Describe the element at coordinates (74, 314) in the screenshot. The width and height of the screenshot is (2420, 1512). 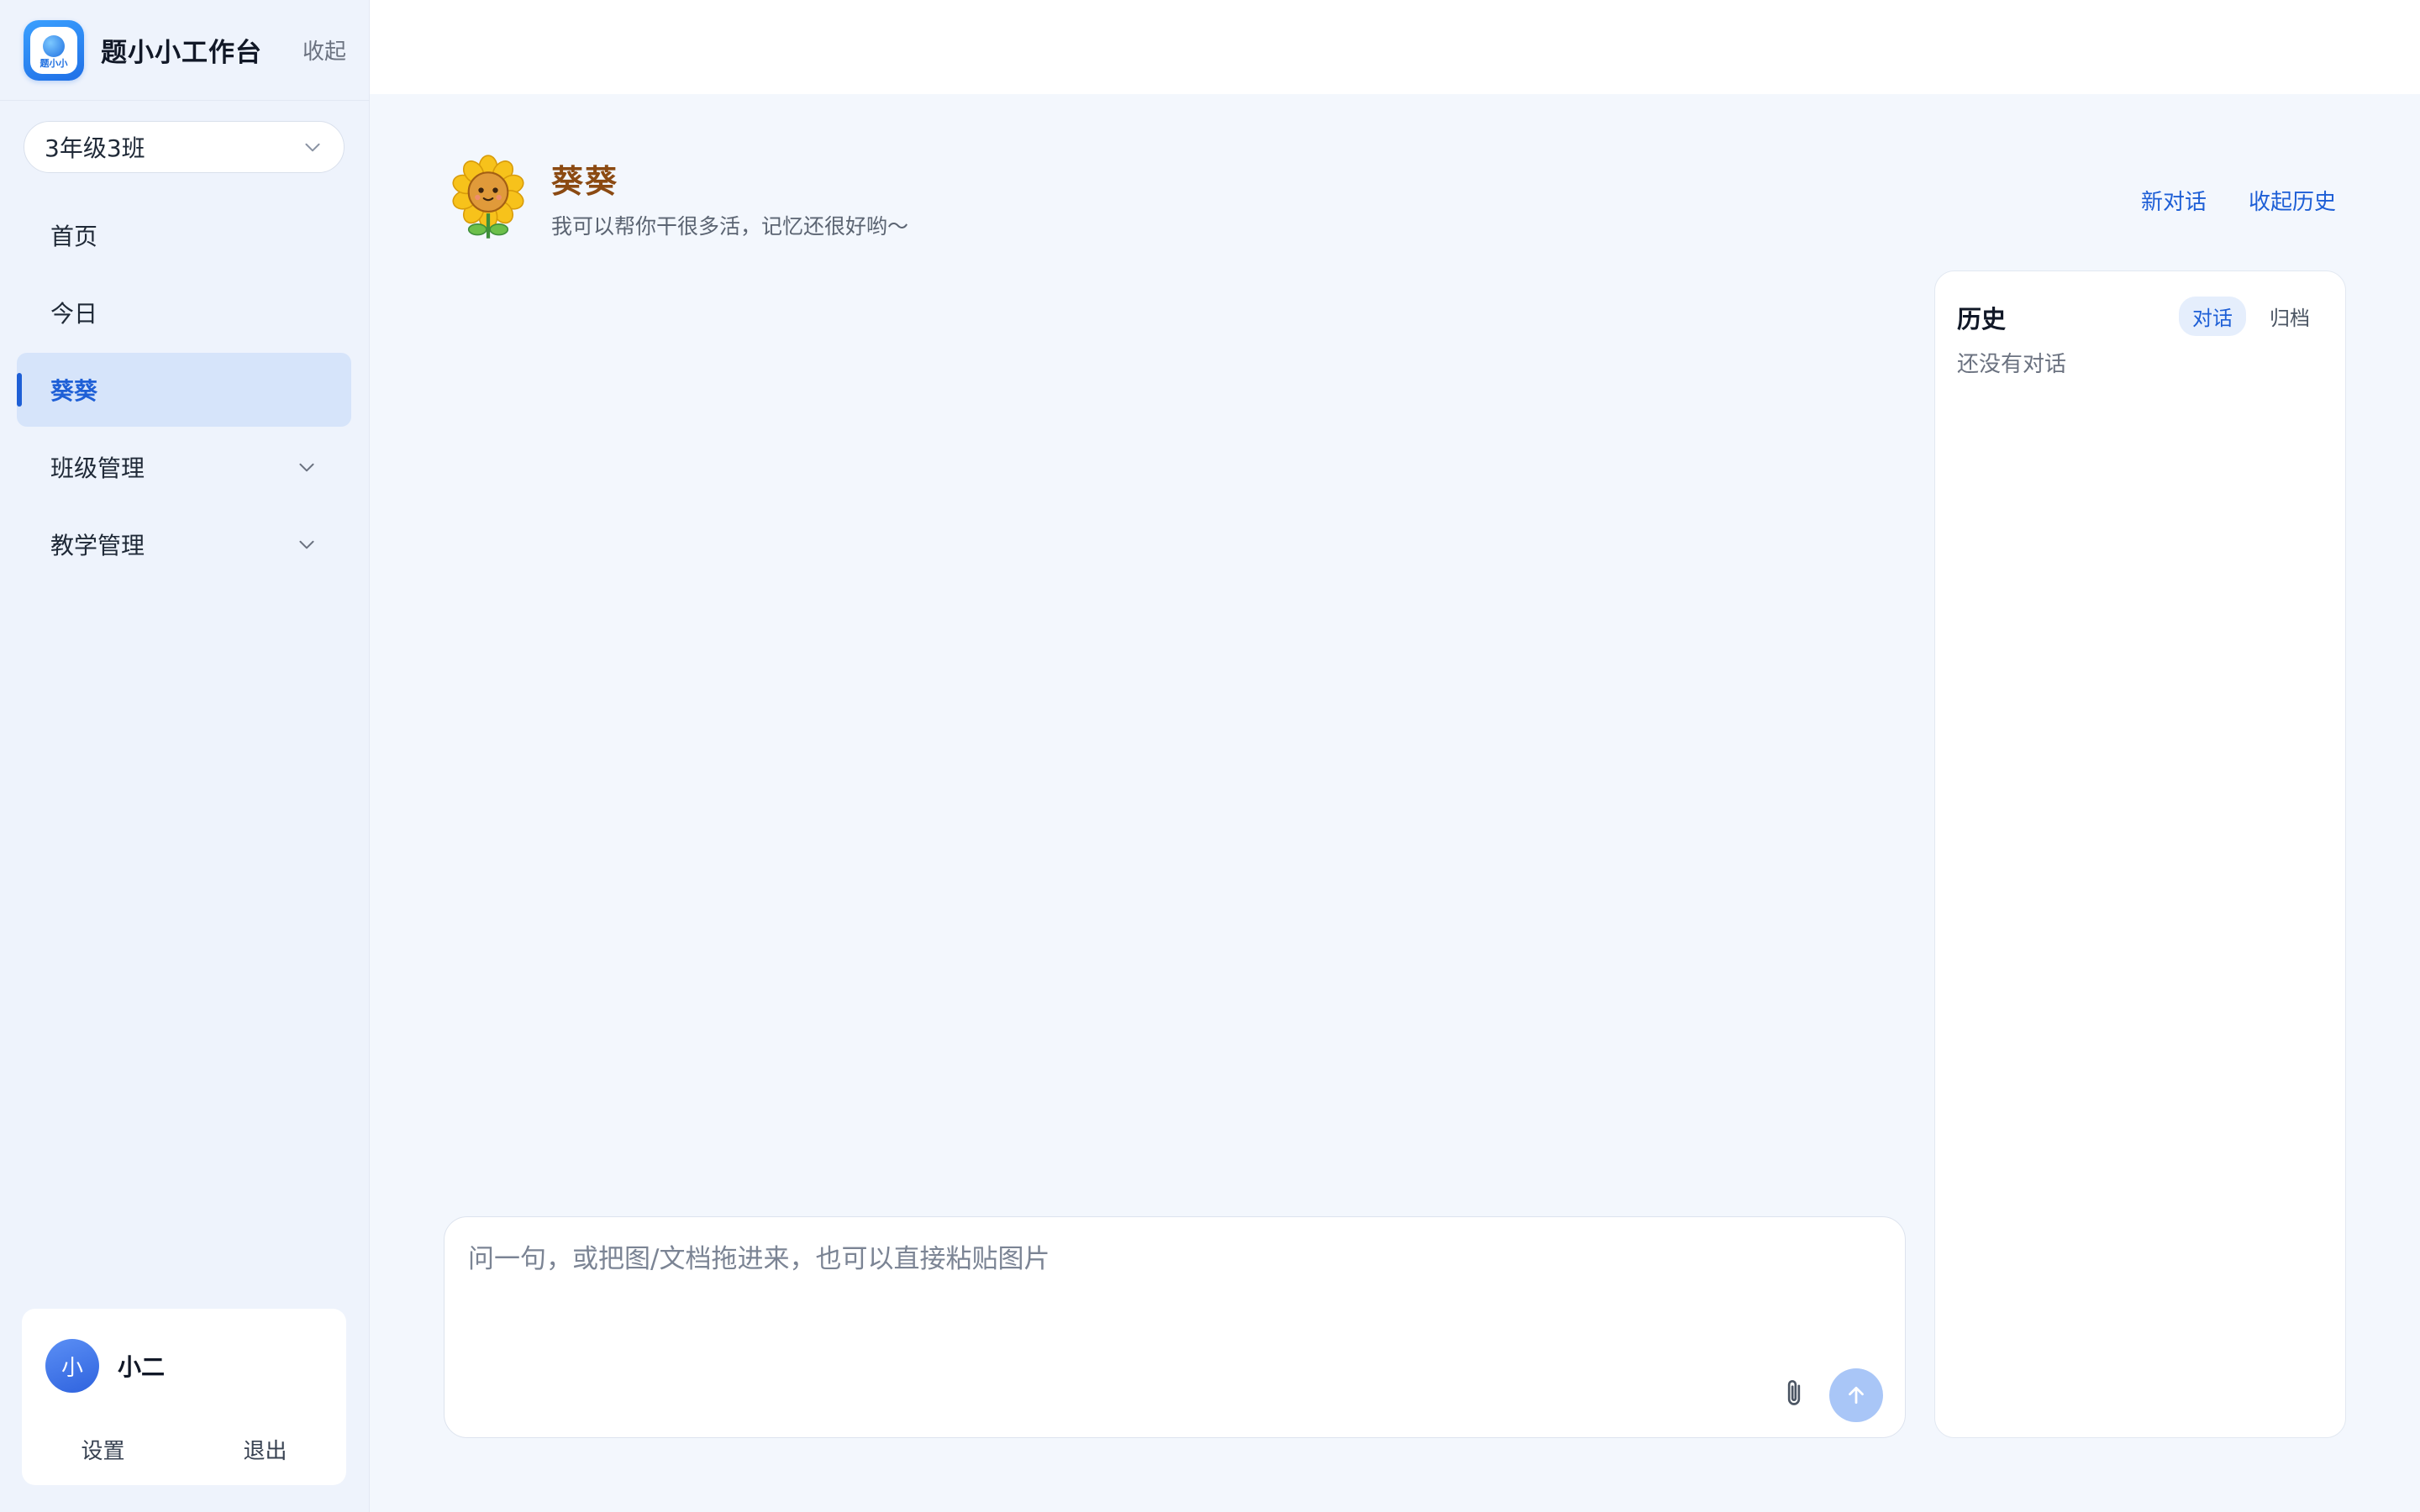
I see `sidebar-item-label: 今日` at that location.